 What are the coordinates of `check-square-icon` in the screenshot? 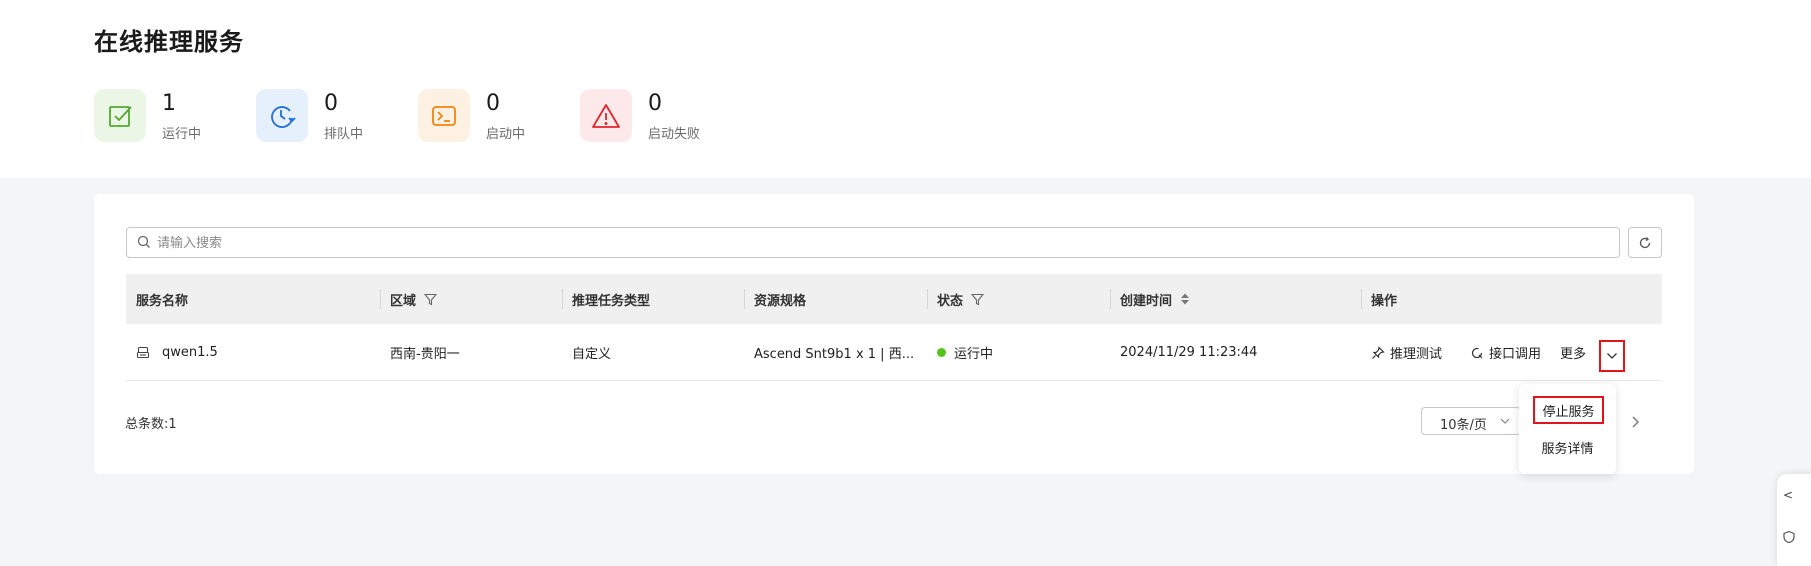 It's located at (120, 115).